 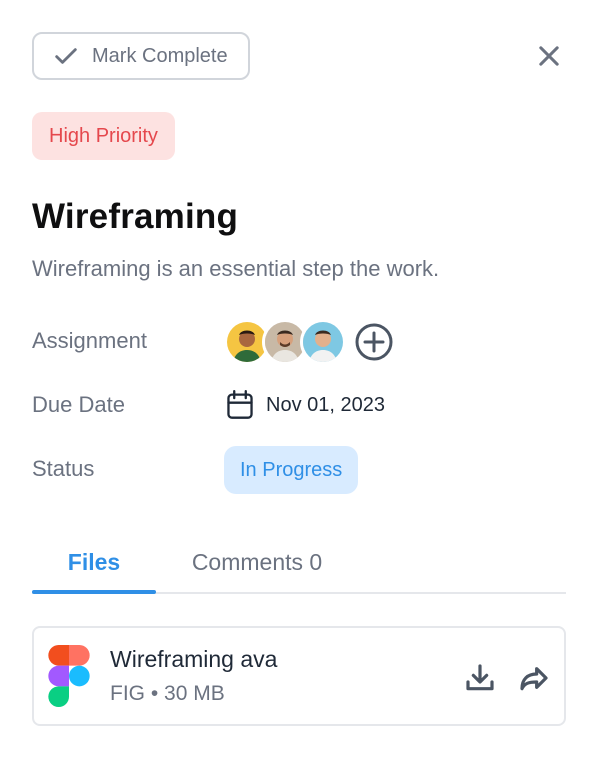 I want to click on tab-comments: Comments 0, so click(x=257, y=562).